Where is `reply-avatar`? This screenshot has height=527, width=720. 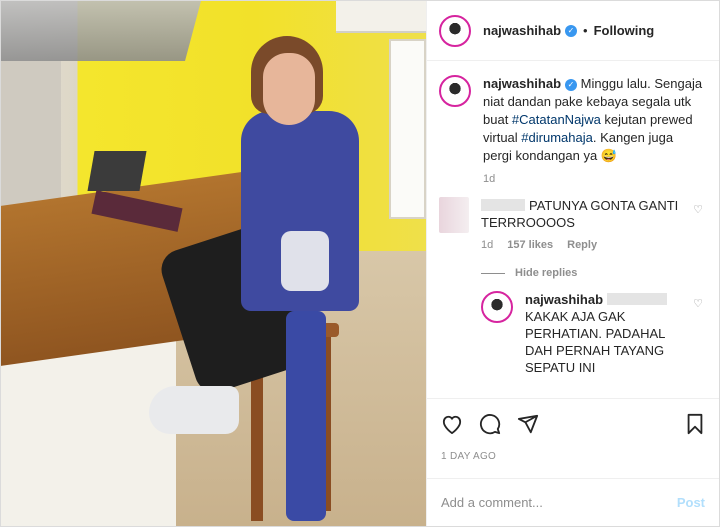
reply-avatar is located at coordinates (497, 307).